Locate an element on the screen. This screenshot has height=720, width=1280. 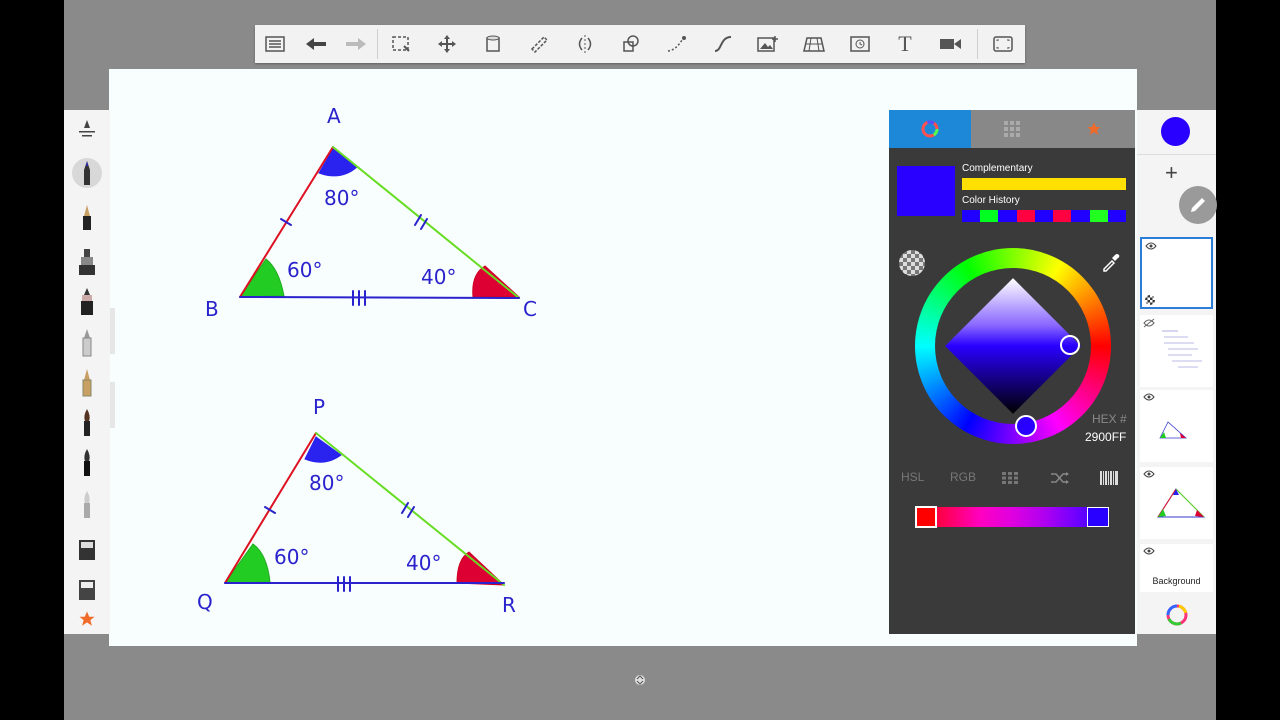
marker-icon is located at coordinates (87, 262).